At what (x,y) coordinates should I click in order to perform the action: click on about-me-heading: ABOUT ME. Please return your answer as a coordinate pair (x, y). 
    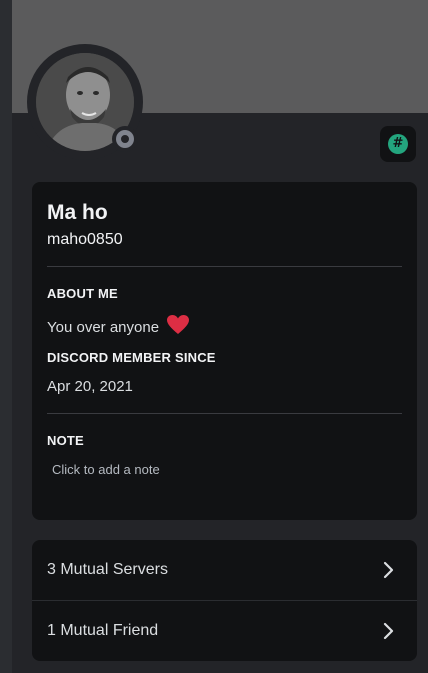
    Looking at the image, I should click on (82, 293).